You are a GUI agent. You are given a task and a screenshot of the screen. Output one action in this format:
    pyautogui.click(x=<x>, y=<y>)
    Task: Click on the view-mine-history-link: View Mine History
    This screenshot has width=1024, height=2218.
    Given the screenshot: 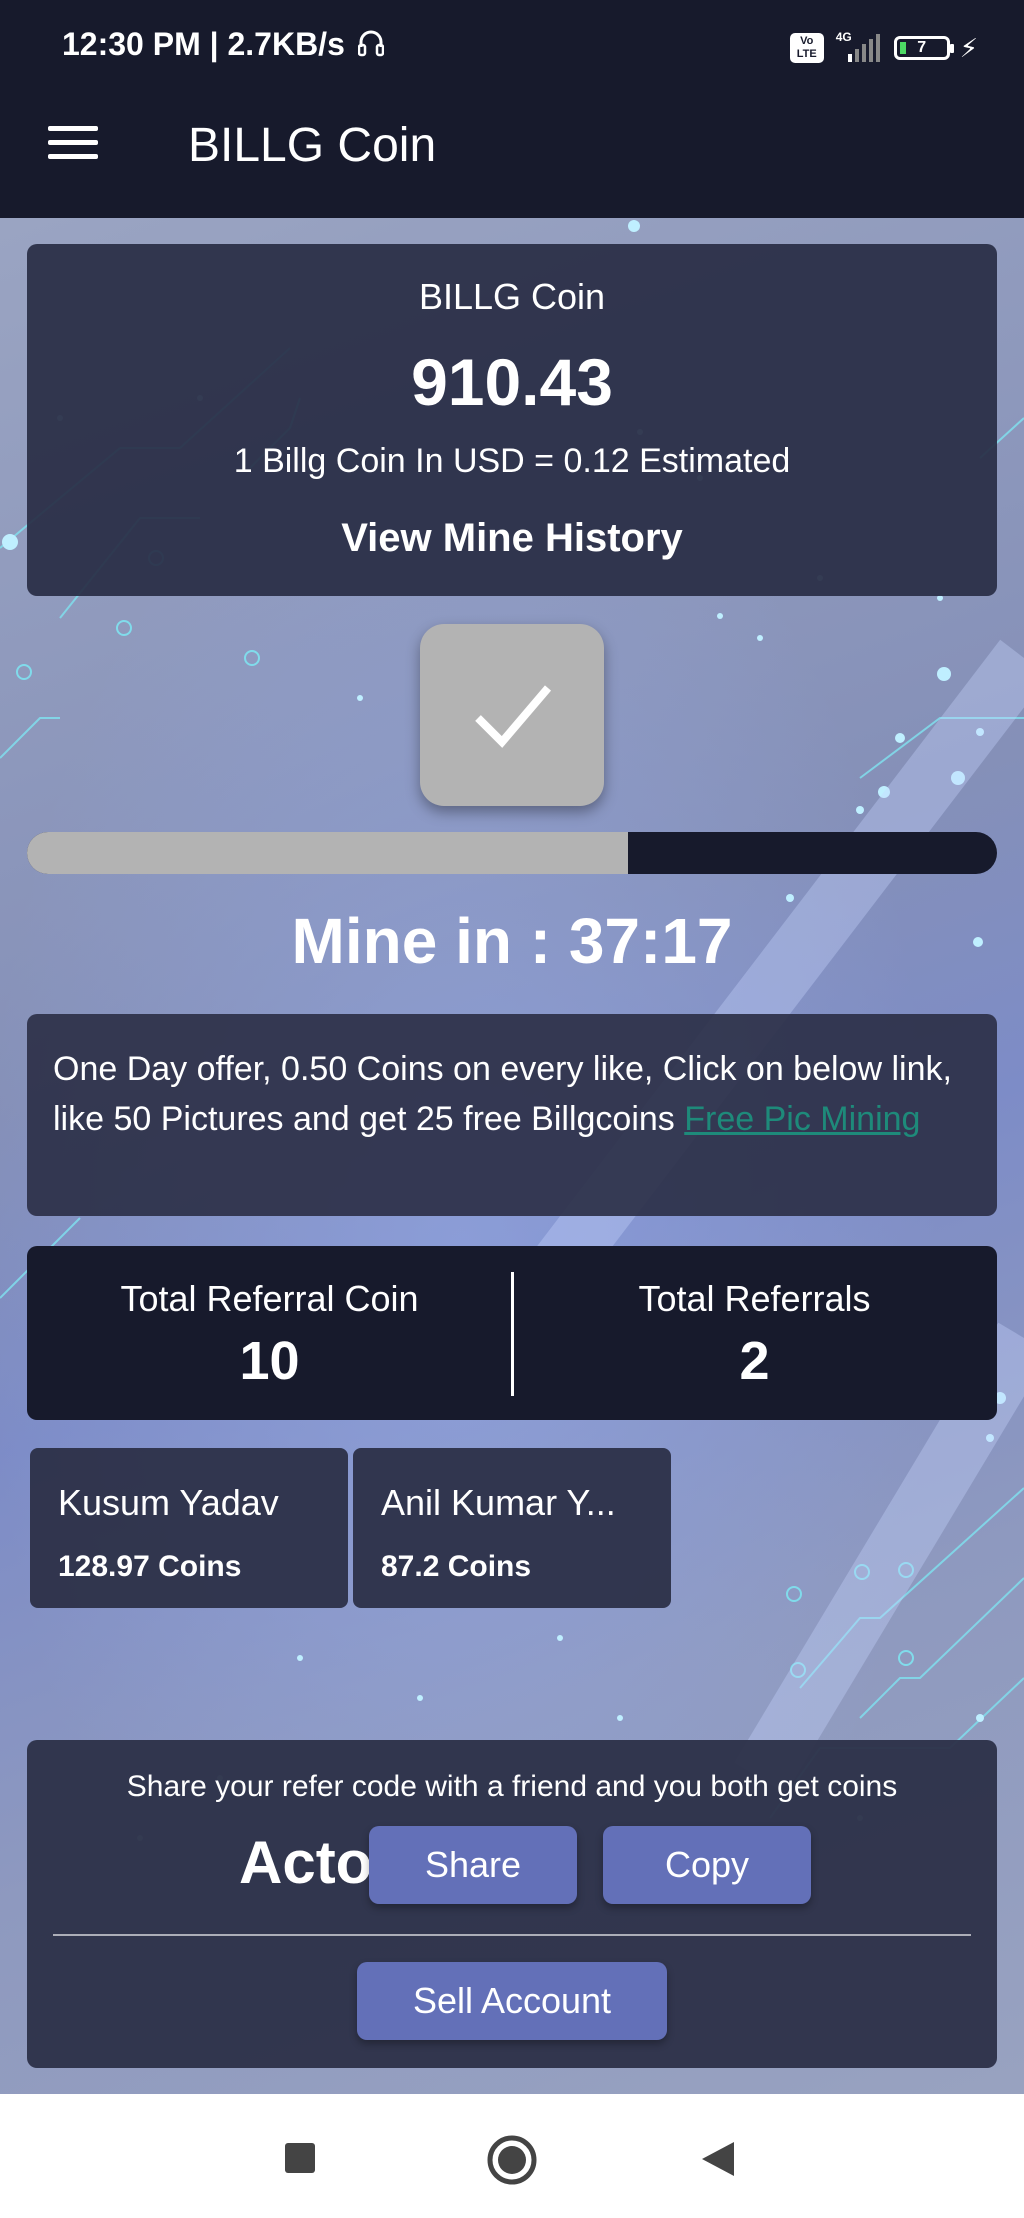 What is the action you would take?
    pyautogui.click(x=512, y=538)
    